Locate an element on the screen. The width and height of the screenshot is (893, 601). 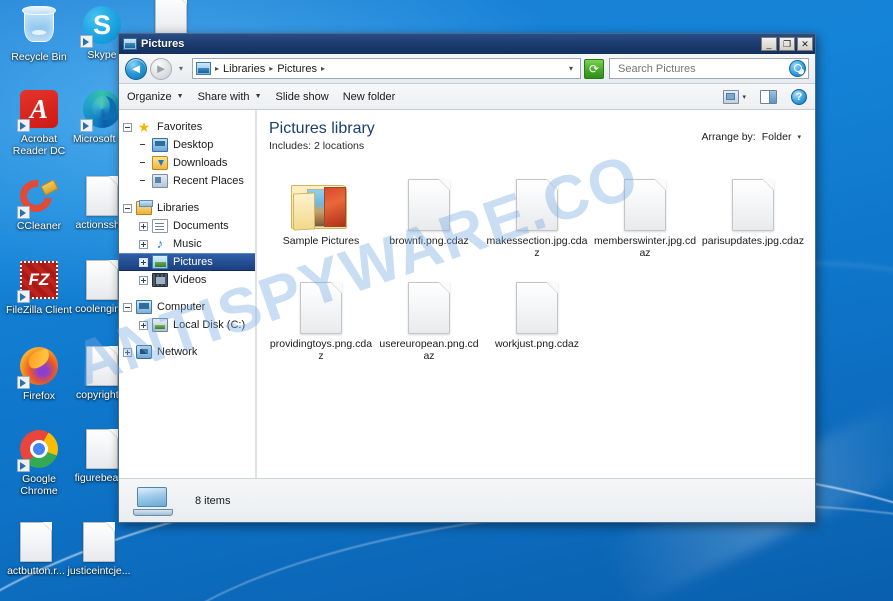
search-box is located at coordinates (709, 68).